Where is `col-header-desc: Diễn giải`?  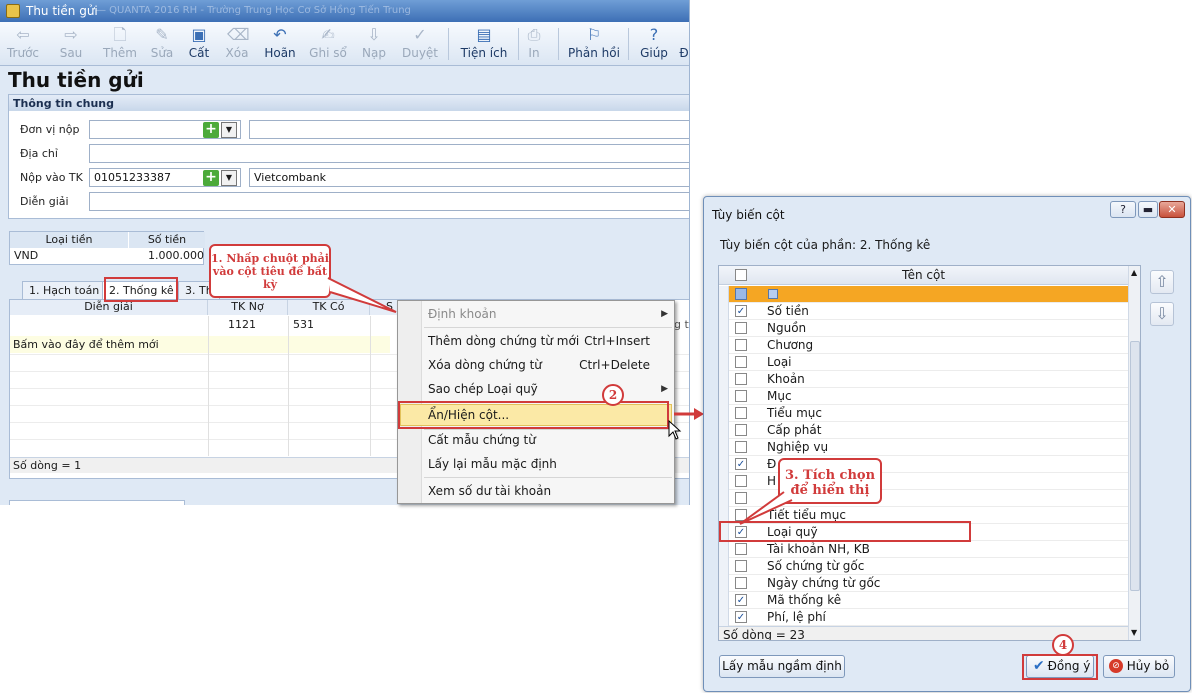 col-header-desc: Diễn giải is located at coordinates (109, 307).